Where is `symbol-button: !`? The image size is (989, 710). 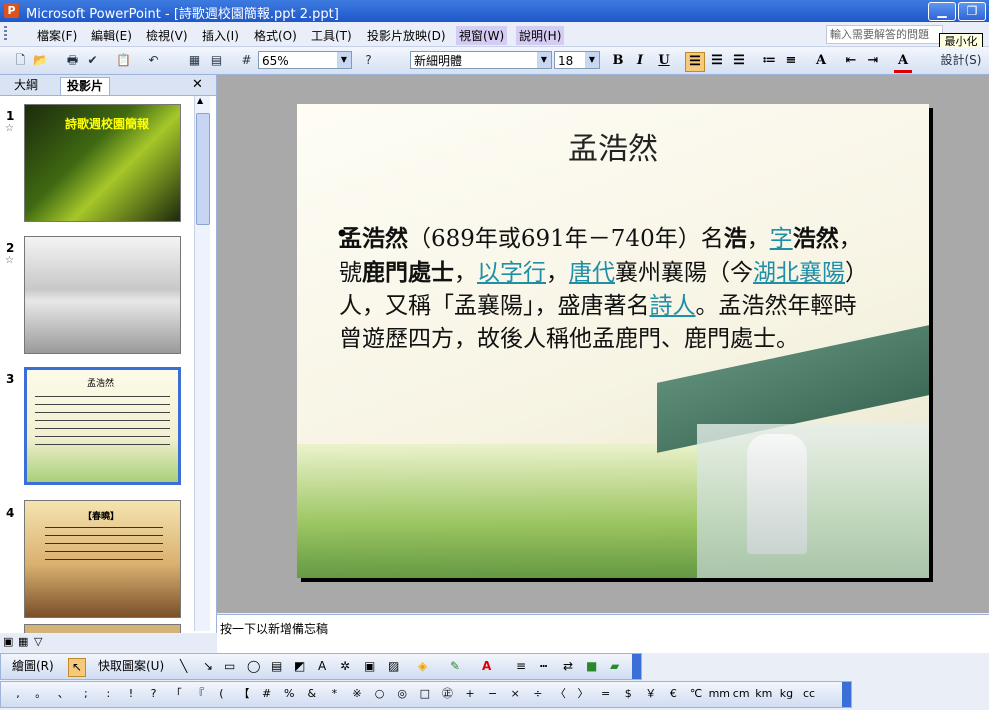 symbol-button: ! is located at coordinates (131, 694).